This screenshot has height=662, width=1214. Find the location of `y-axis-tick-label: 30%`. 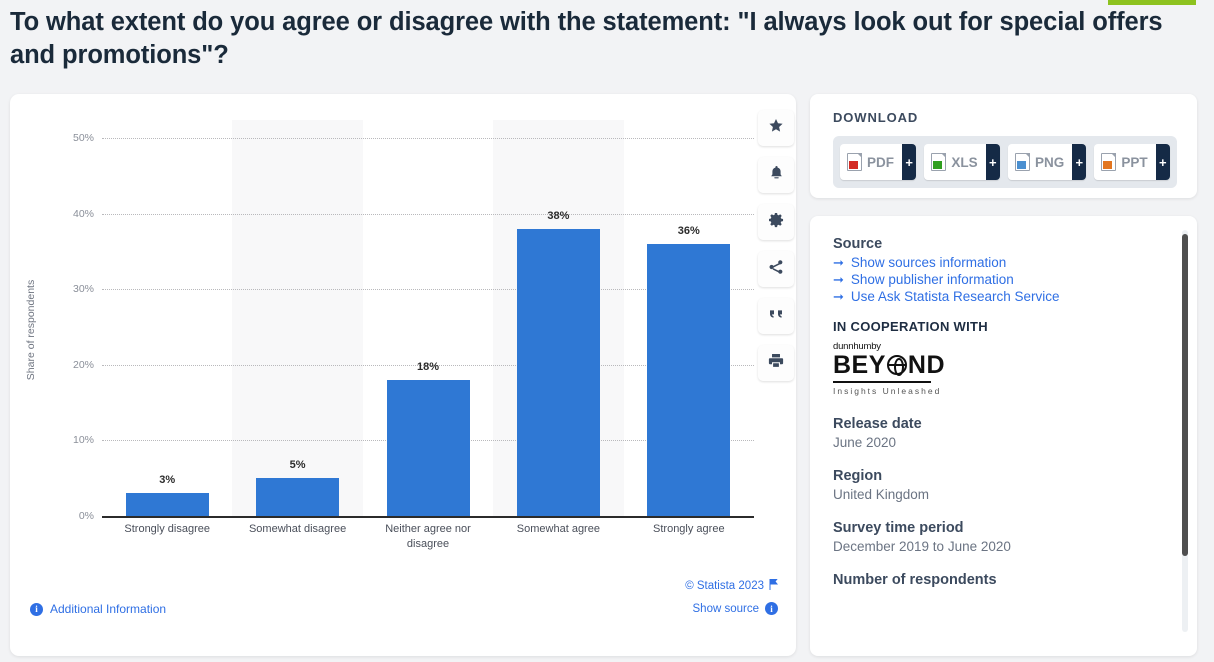

y-axis-tick-label: 30% is located at coordinates (83, 289).